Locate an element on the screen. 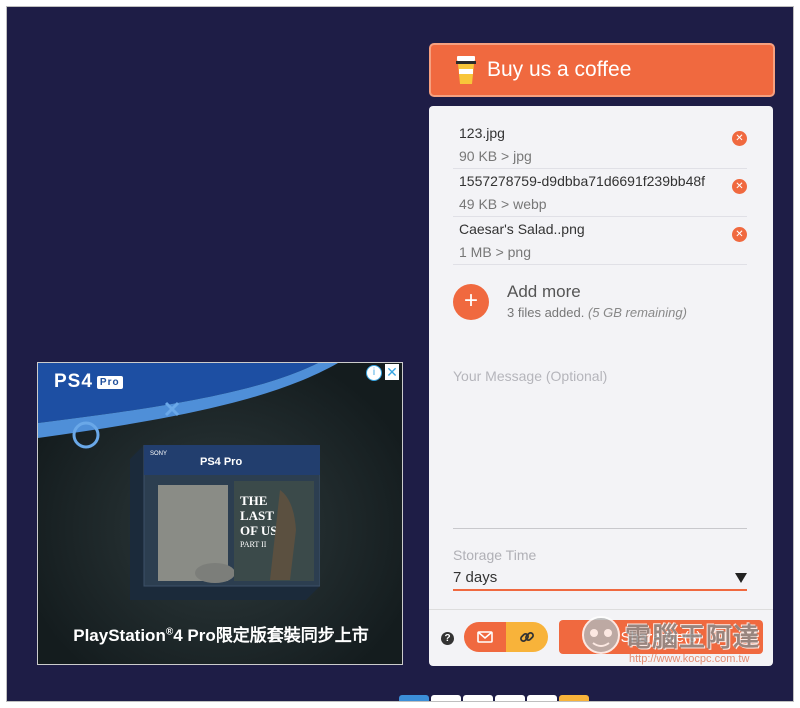 The image size is (800, 708). file-meta: 49 KB > webp is located at coordinates (503, 204).